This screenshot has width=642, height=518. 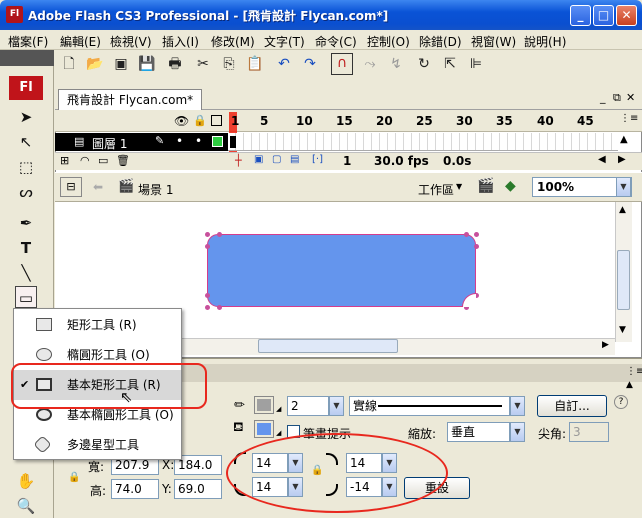 I want to click on flyout-item-rectangle: 矩形工具 (R), so click(x=97, y=325).